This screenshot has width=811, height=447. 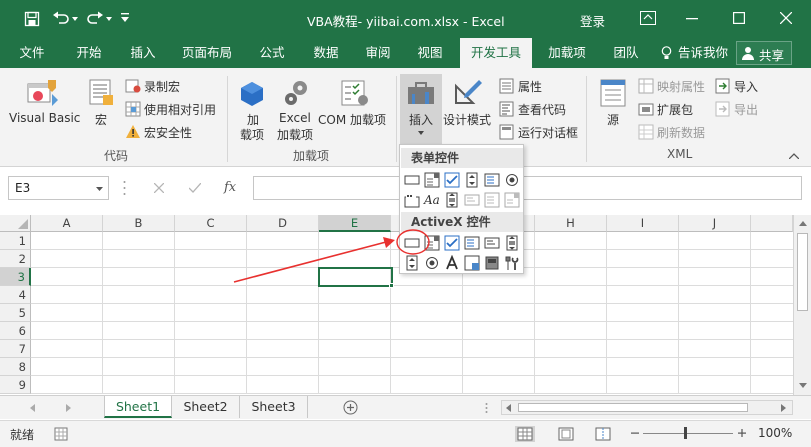 I want to click on annotation-arrow-head, so click(x=389, y=242).